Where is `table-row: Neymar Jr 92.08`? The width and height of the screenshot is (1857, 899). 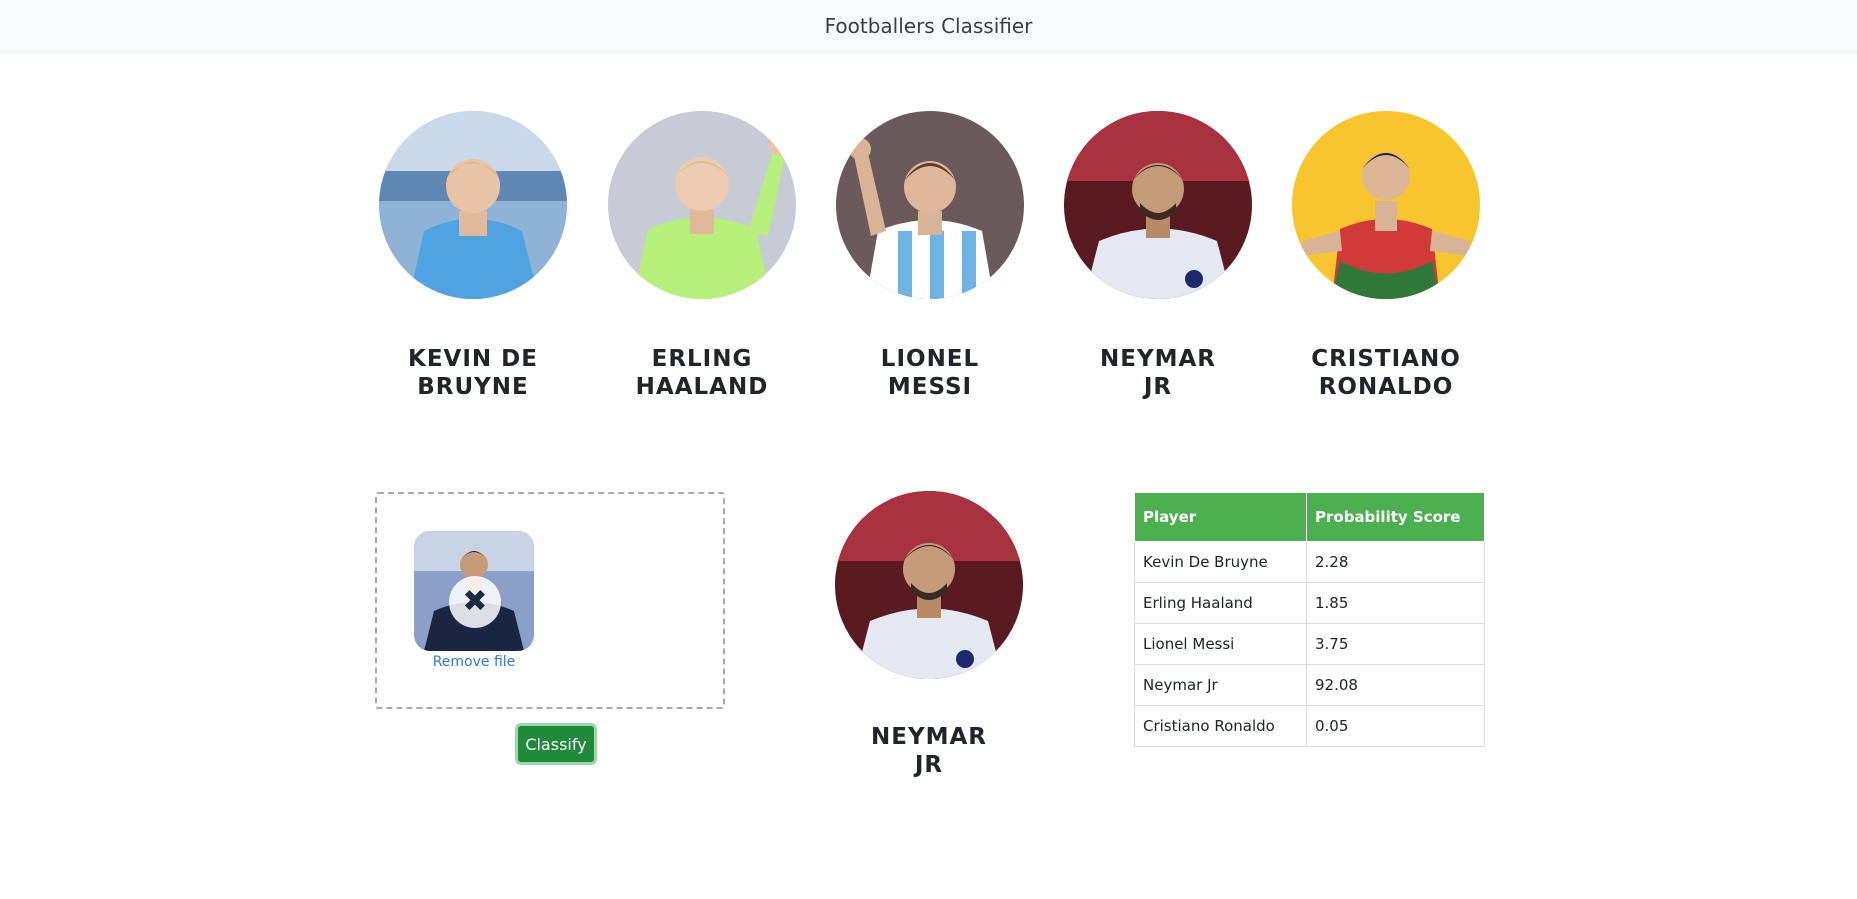 table-row: Neymar Jr 92.08 is located at coordinates (1309, 685).